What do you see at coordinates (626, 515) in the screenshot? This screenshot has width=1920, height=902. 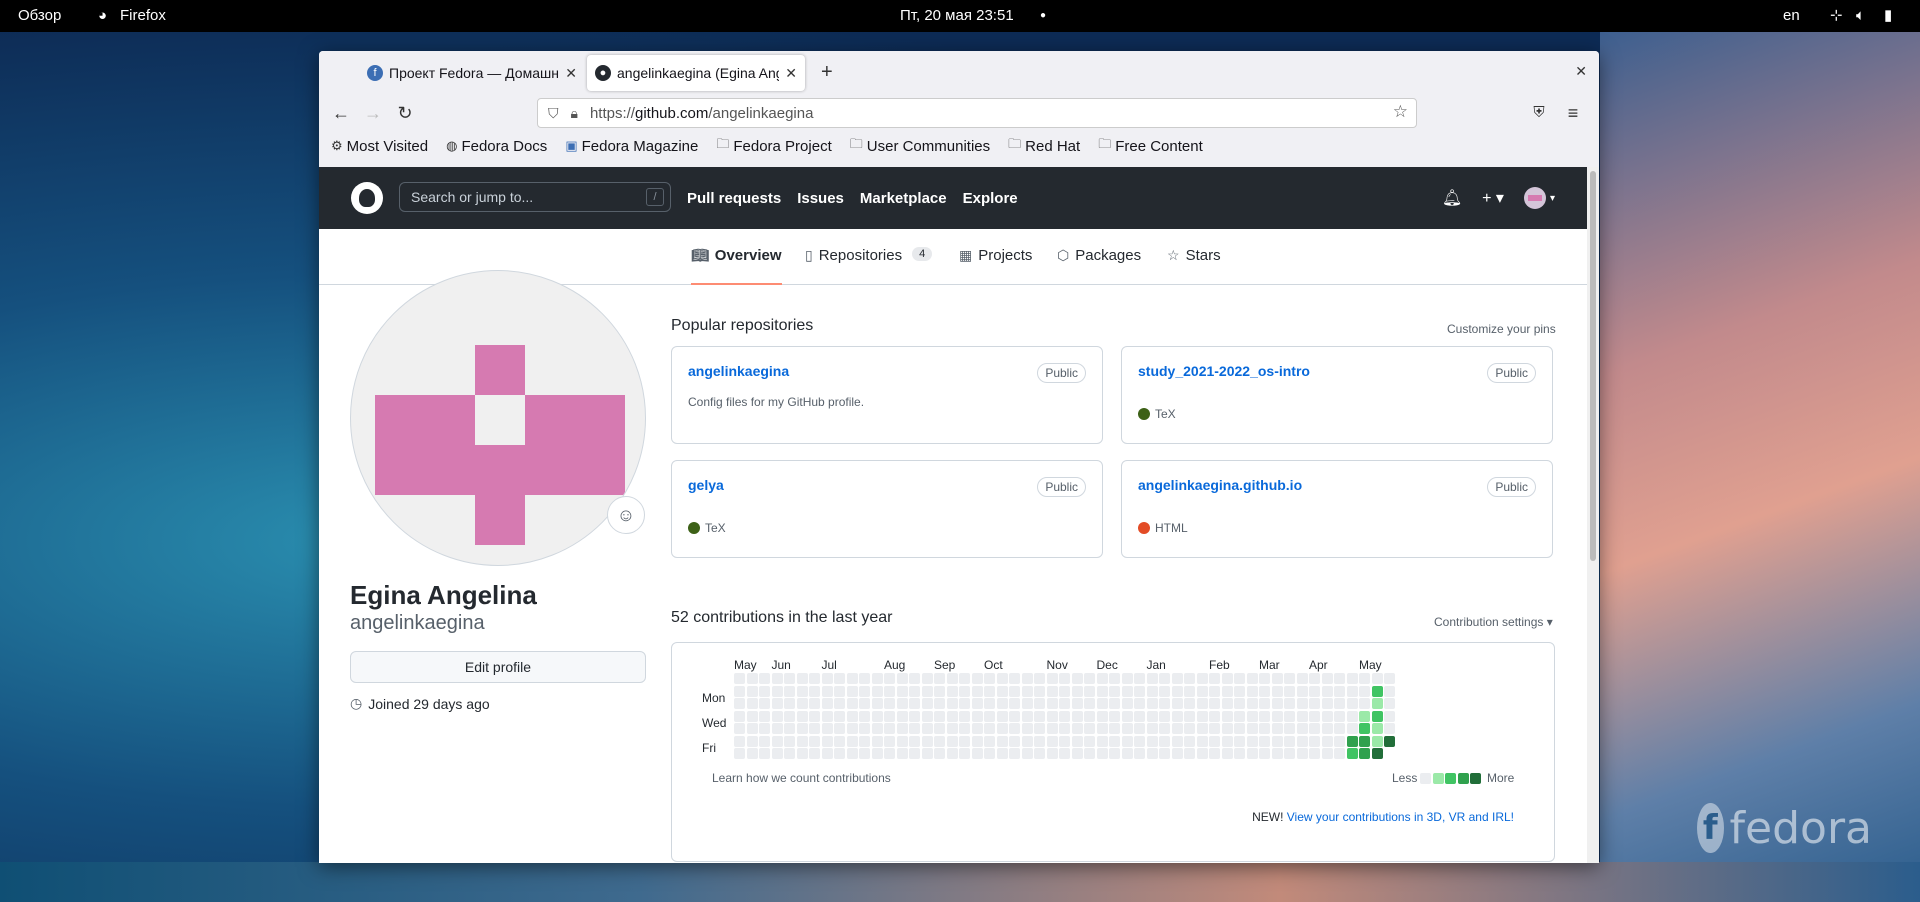 I see `set-status-smiley-icon: ☺` at bounding box center [626, 515].